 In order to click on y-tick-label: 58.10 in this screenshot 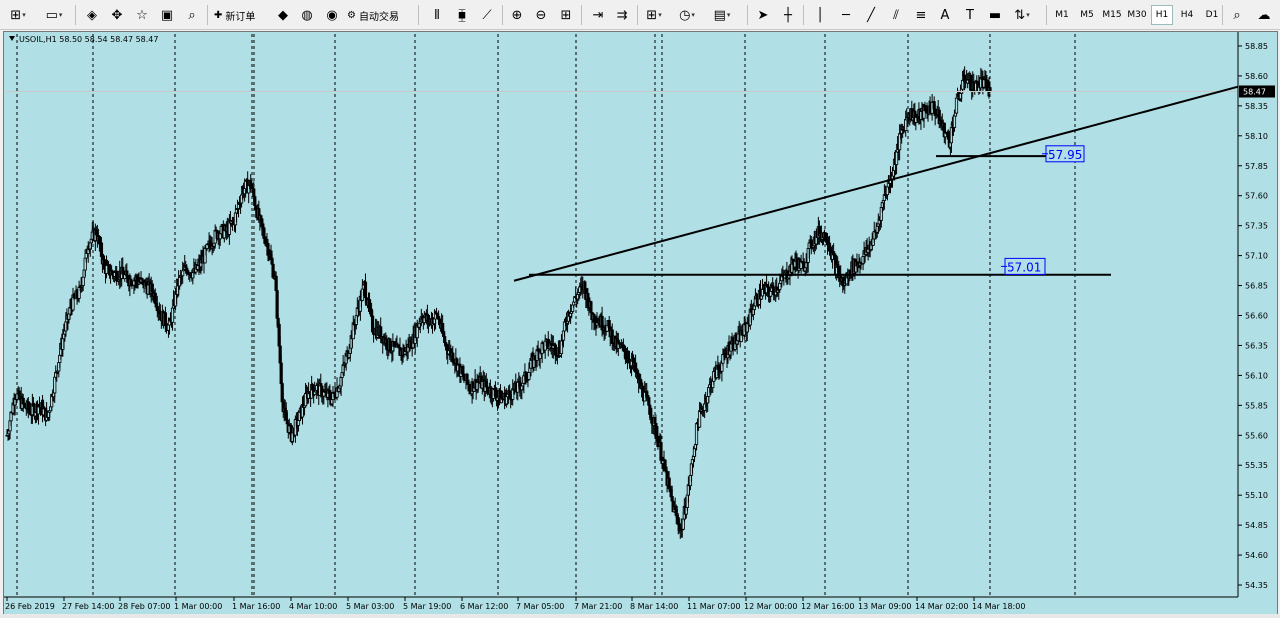, I will do `click(1256, 136)`.